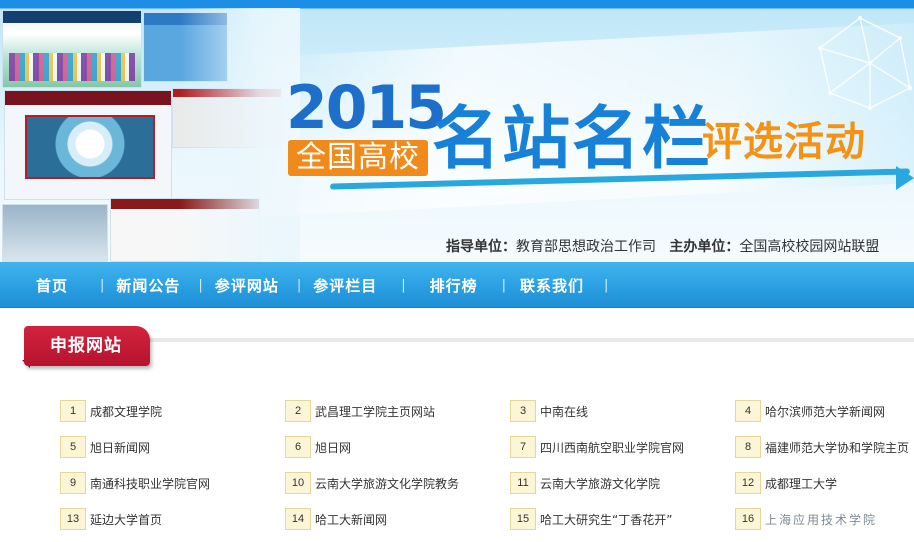  What do you see at coordinates (73, 447) in the screenshot?
I see `item-number: 5` at bounding box center [73, 447].